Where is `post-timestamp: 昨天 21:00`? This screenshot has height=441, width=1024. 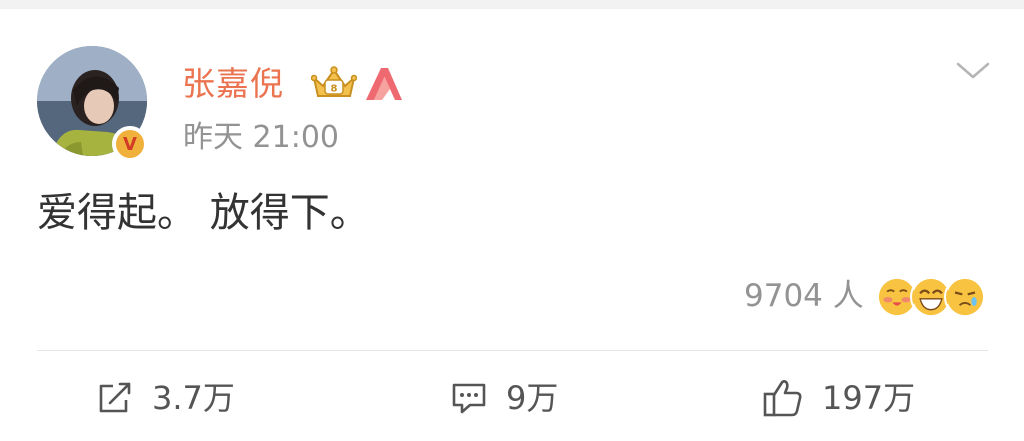
post-timestamp: 昨天 21:00 is located at coordinates (261, 137).